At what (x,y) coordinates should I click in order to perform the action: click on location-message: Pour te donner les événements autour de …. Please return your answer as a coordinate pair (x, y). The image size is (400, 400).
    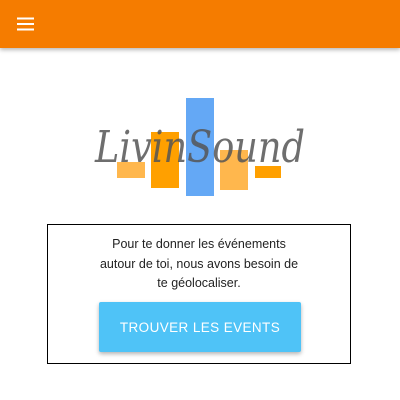
    Looking at the image, I should click on (199, 263).